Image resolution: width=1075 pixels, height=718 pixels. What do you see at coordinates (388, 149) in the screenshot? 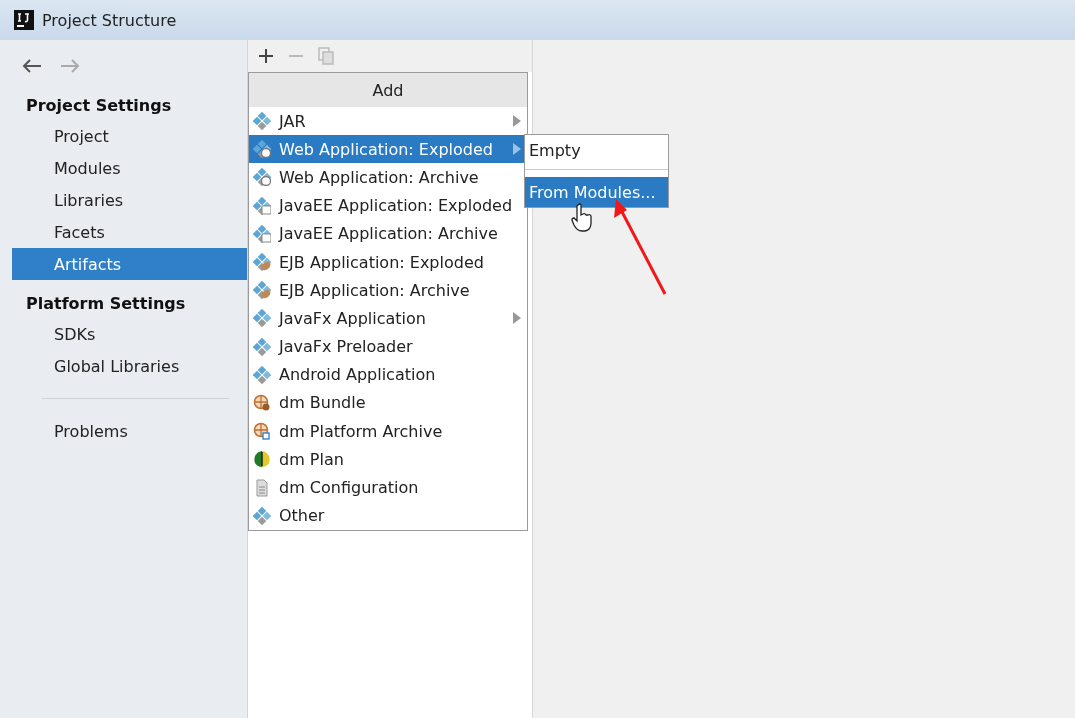
I see `menu-item: Web Application: Exploded` at bounding box center [388, 149].